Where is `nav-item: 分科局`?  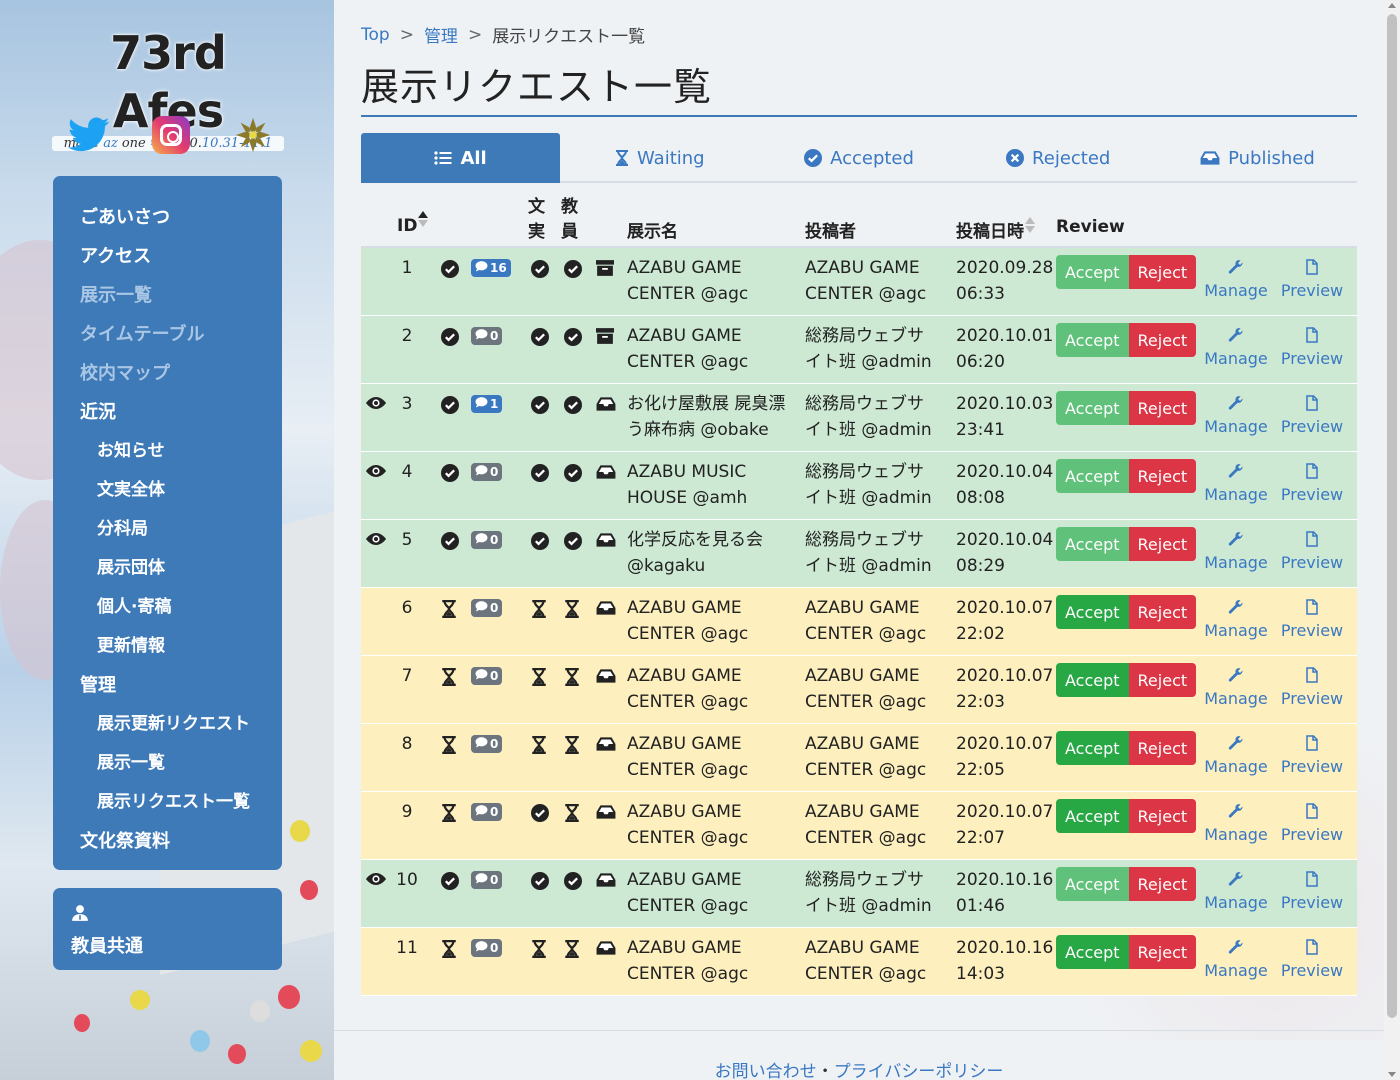 nav-item: 分科局 is located at coordinates (167, 529).